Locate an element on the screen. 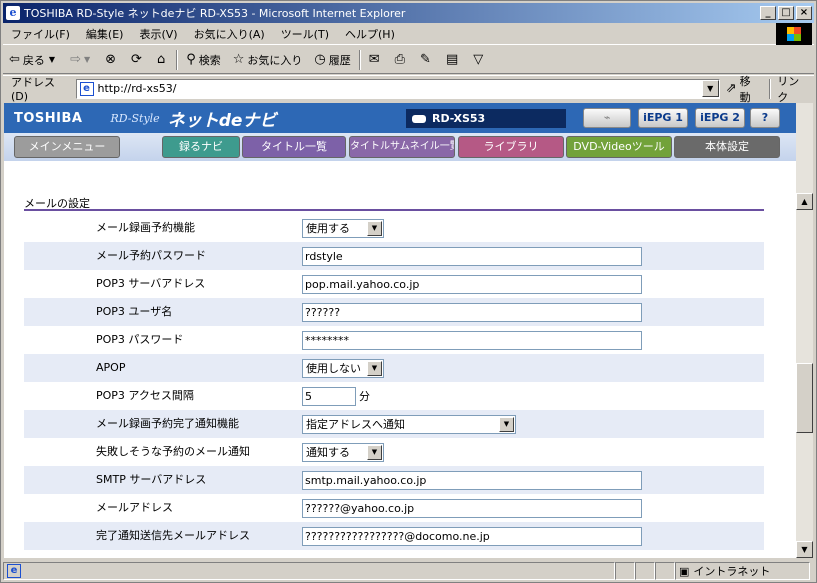 The image size is (817, 583). search-label: 検索 is located at coordinates (209, 60).